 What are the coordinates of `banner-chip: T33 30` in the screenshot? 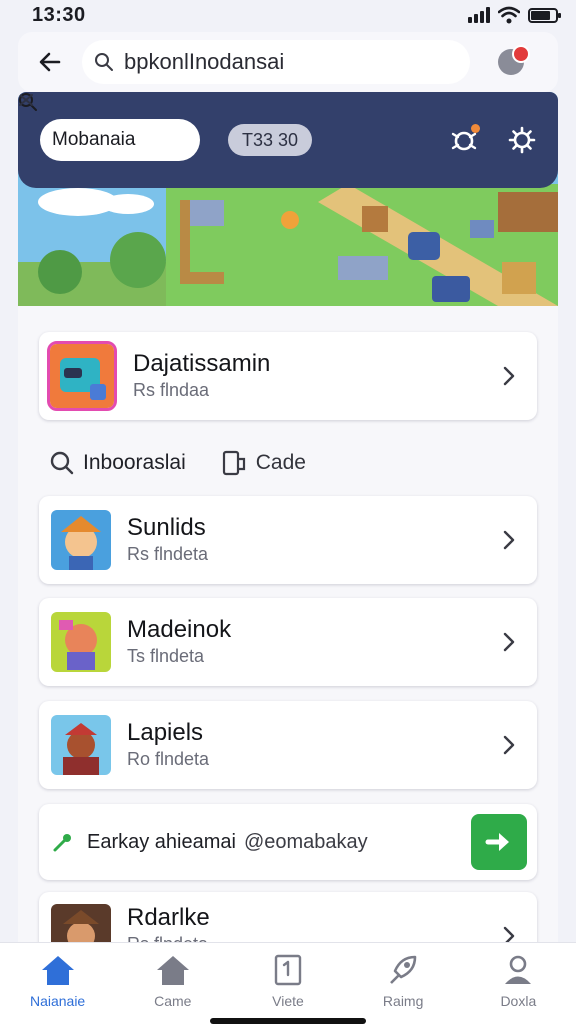 It's located at (166, 125).